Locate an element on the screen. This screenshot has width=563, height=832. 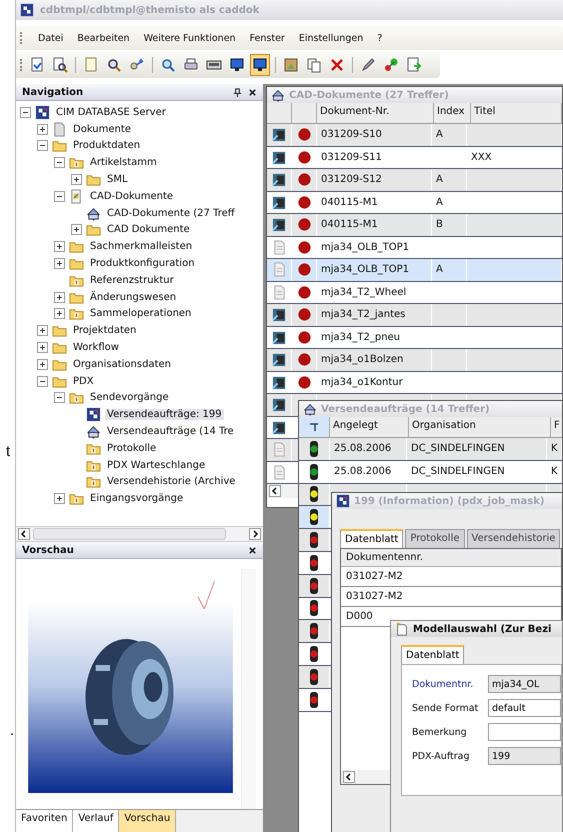
window-title: 199 (Information) (pdx_job_mask) is located at coordinates (449, 501).